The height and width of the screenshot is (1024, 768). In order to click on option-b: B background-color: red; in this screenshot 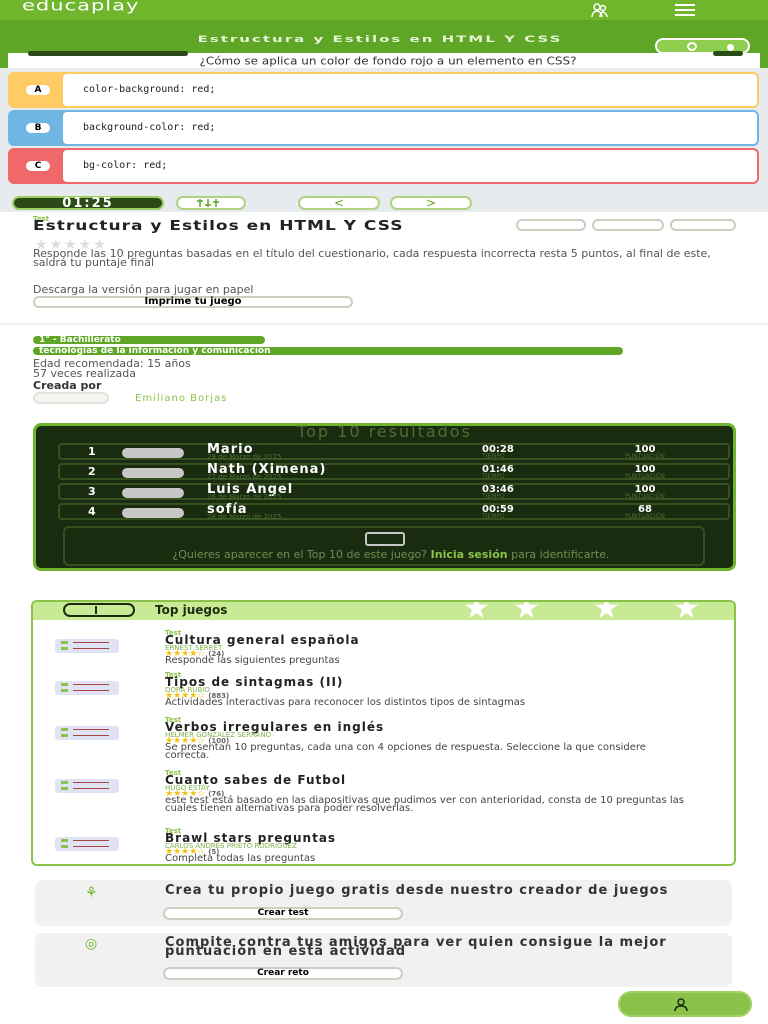, I will do `click(383, 128)`.